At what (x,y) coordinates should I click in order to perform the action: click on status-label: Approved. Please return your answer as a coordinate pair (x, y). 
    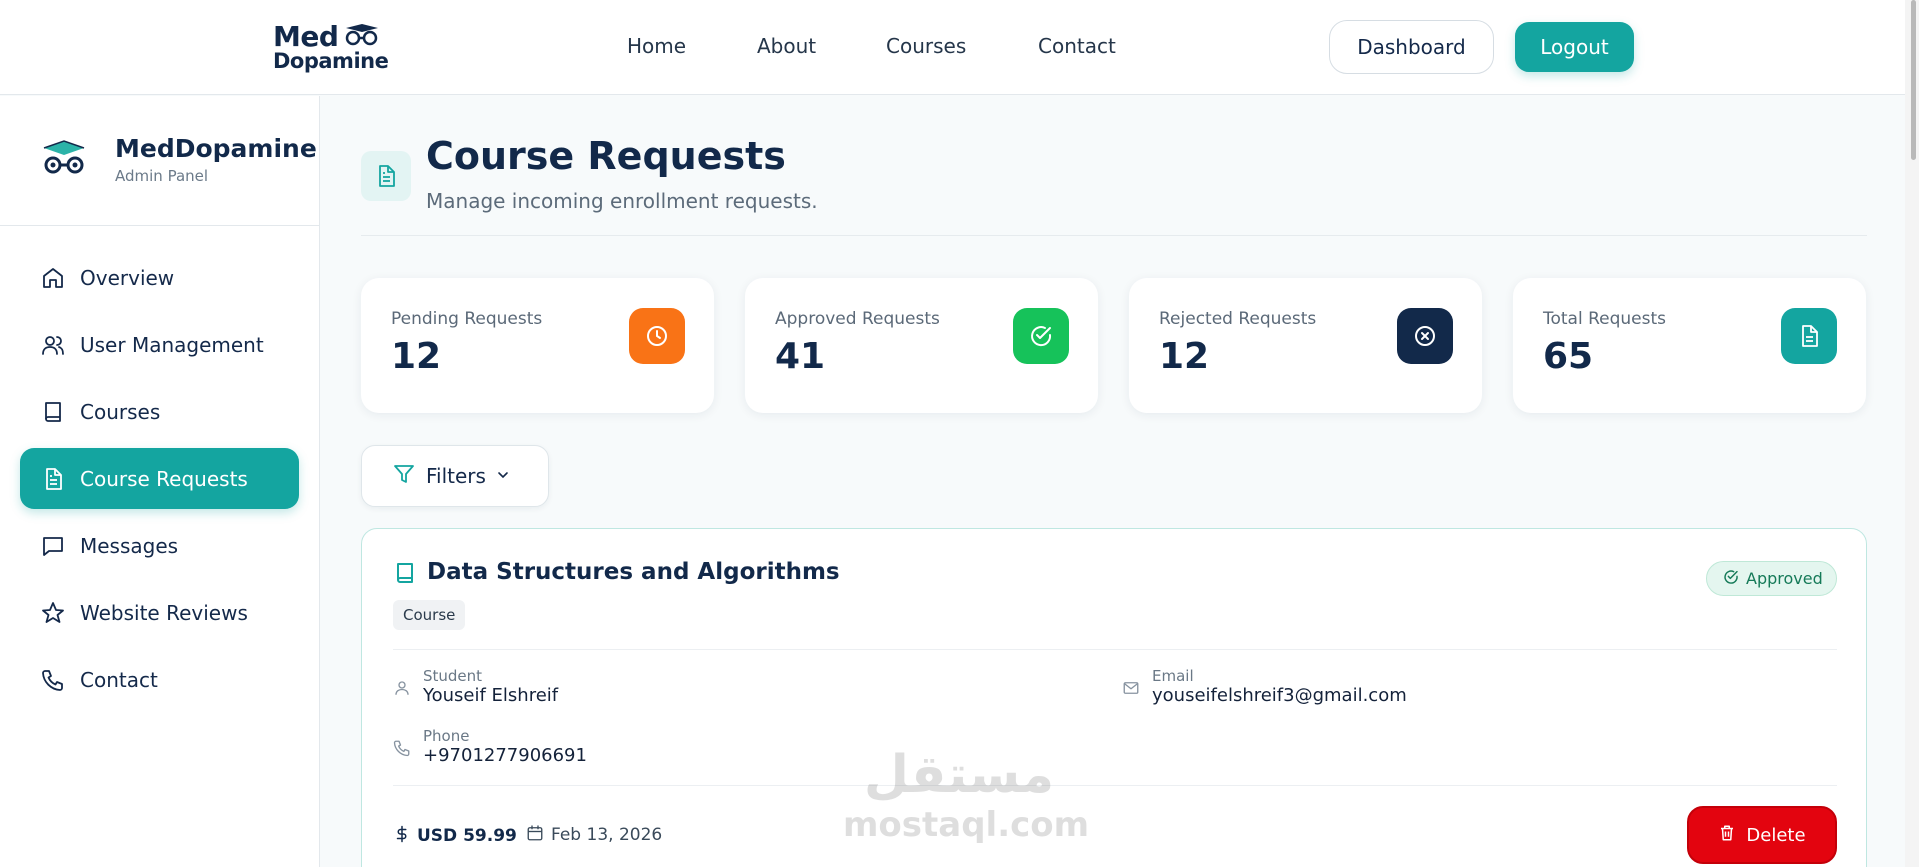
    Looking at the image, I should click on (1784, 578).